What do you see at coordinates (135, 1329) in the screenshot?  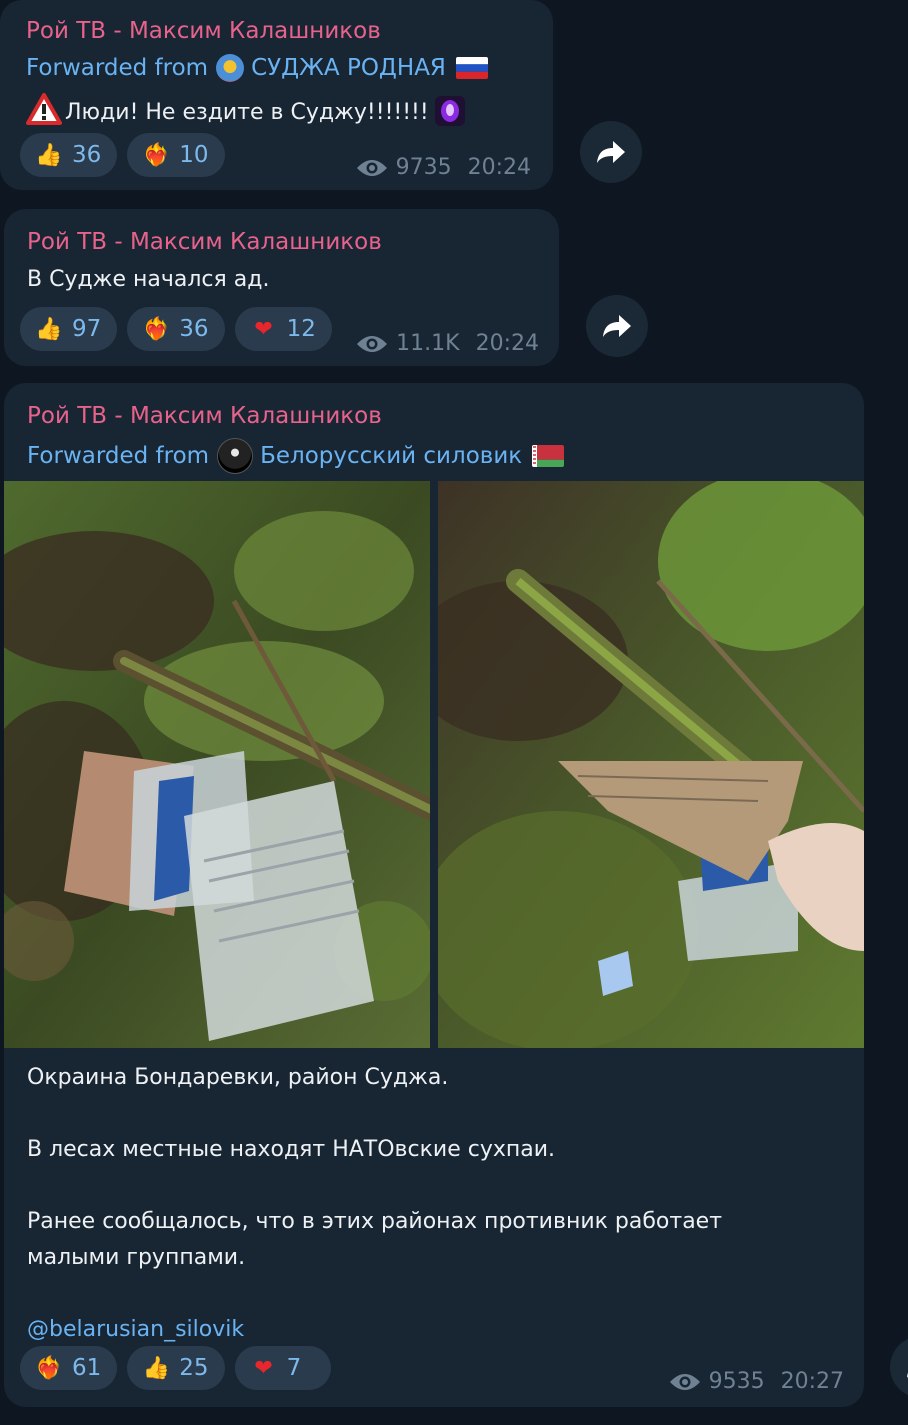 I see `channel-link: @belarusian_silovik` at bounding box center [135, 1329].